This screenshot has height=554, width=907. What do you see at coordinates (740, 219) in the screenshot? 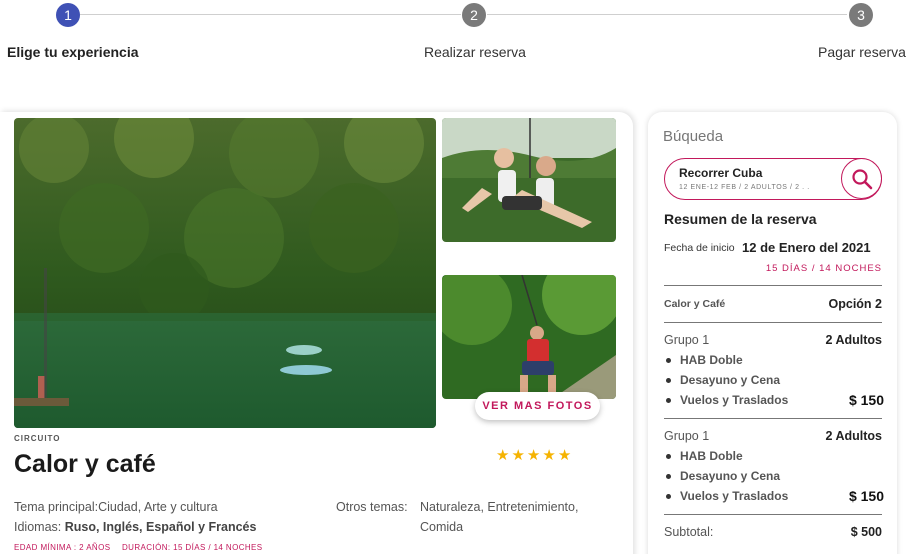
I see `summary-title: Resumen de la reserva` at bounding box center [740, 219].